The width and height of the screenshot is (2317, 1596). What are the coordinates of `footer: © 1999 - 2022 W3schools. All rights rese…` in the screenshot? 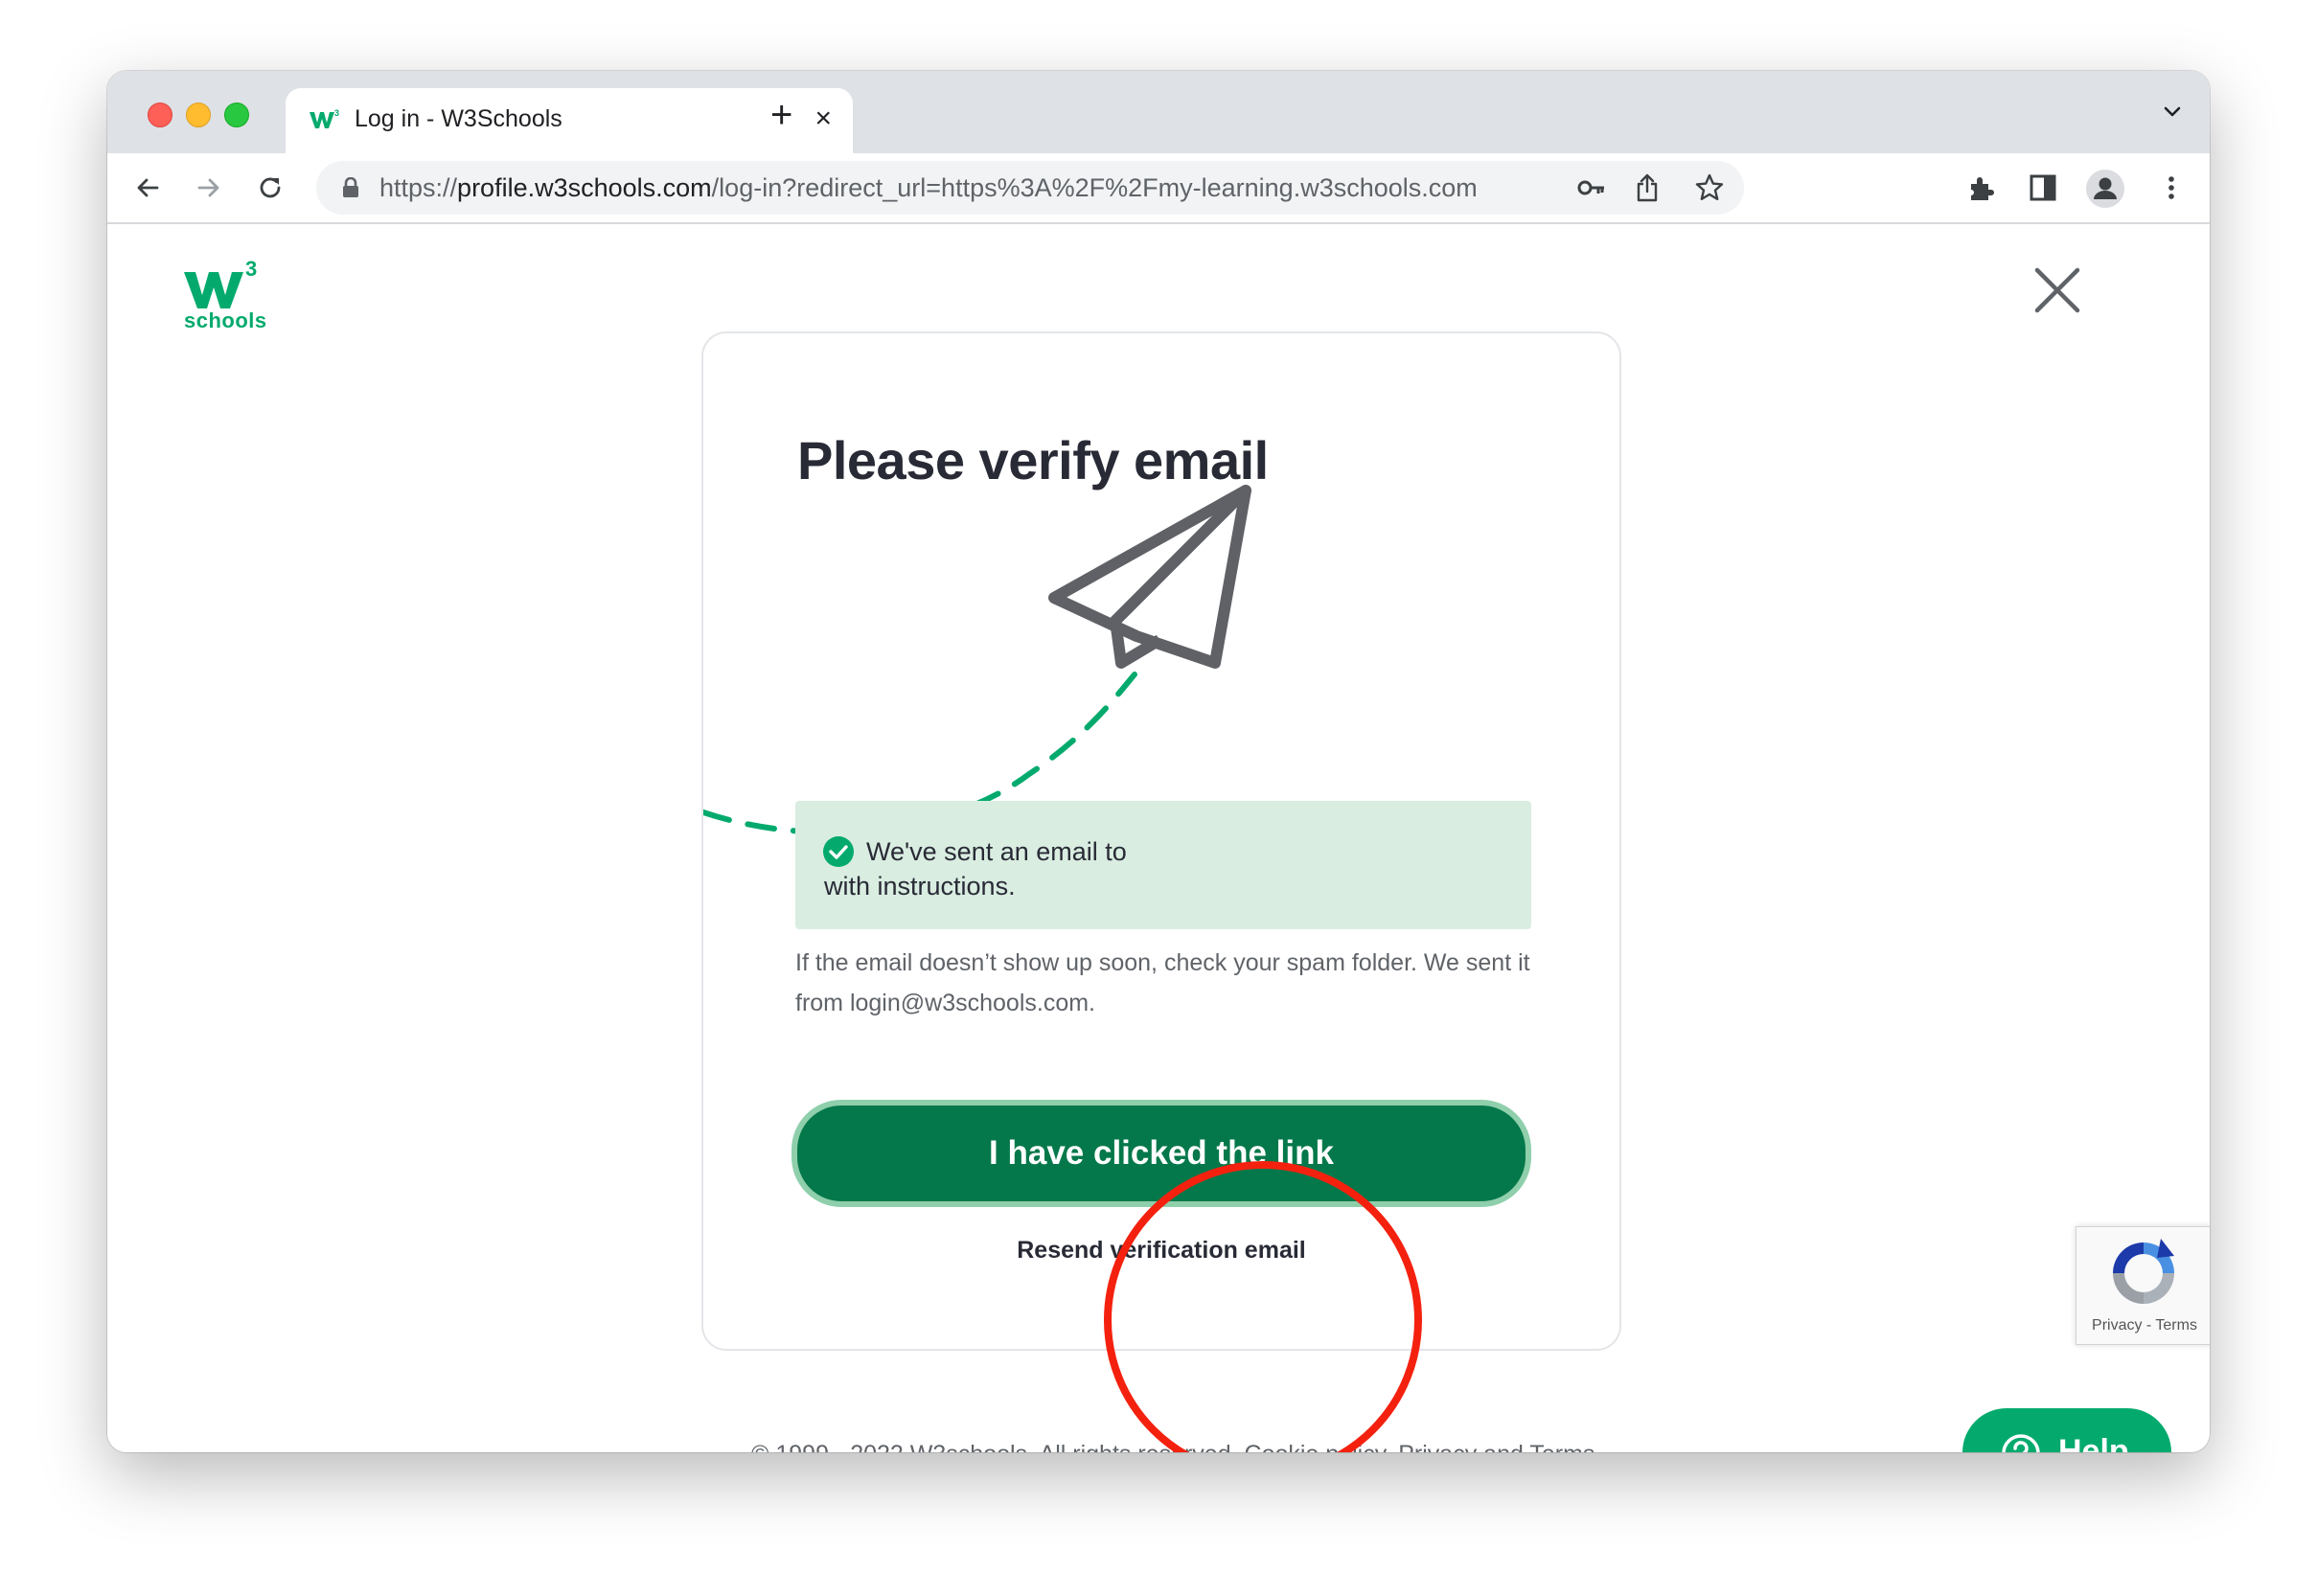 It's located at (1176, 1446).